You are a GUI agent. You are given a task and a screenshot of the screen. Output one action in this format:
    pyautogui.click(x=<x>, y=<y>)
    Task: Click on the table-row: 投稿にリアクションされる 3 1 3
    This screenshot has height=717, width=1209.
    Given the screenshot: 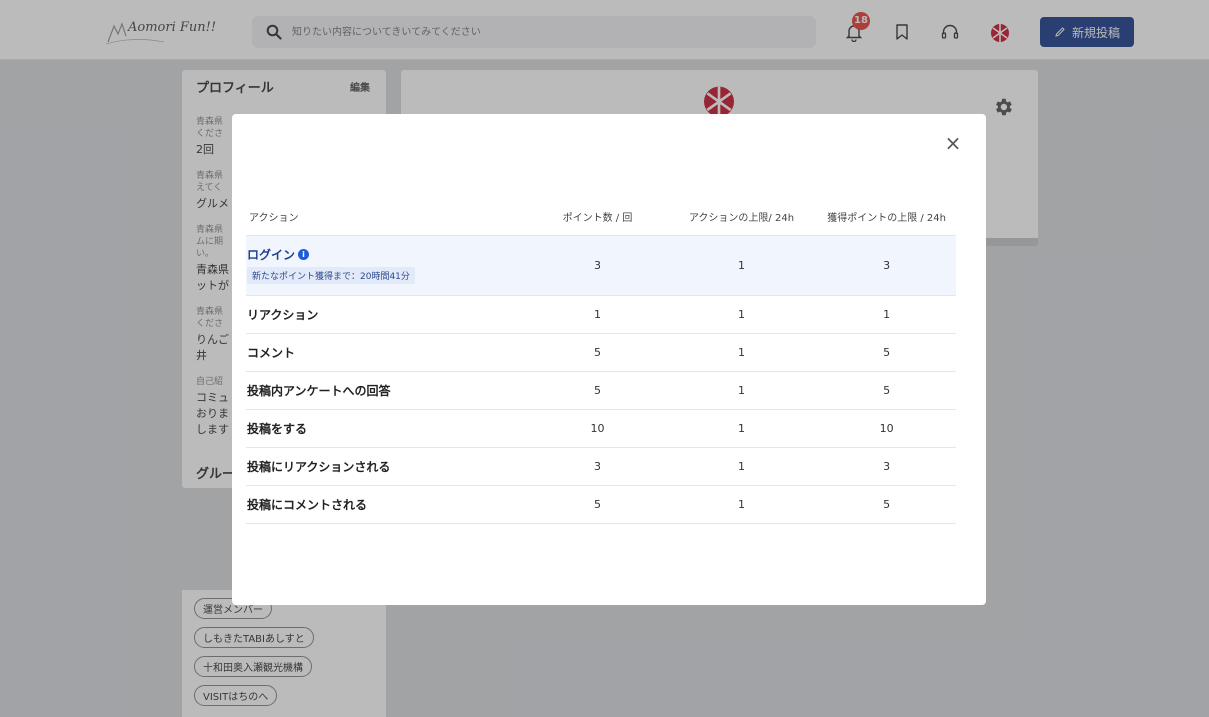 What is the action you would take?
    pyautogui.click(x=601, y=466)
    